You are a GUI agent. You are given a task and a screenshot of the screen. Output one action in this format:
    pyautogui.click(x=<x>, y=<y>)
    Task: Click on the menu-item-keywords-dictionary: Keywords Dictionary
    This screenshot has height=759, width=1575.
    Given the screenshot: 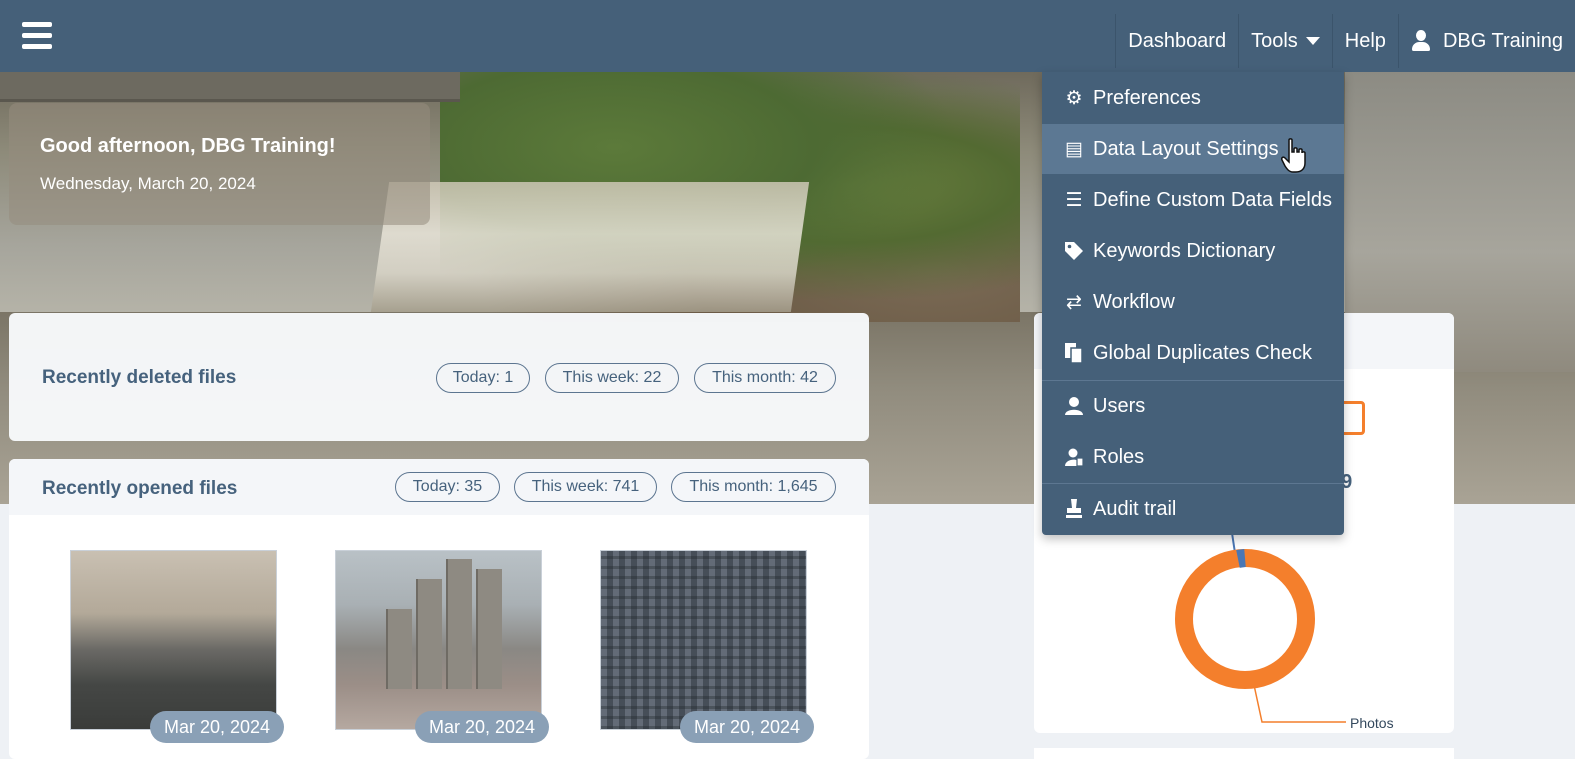 What is the action you would take?
    pyautogui.click(x=1193, y=251)
    